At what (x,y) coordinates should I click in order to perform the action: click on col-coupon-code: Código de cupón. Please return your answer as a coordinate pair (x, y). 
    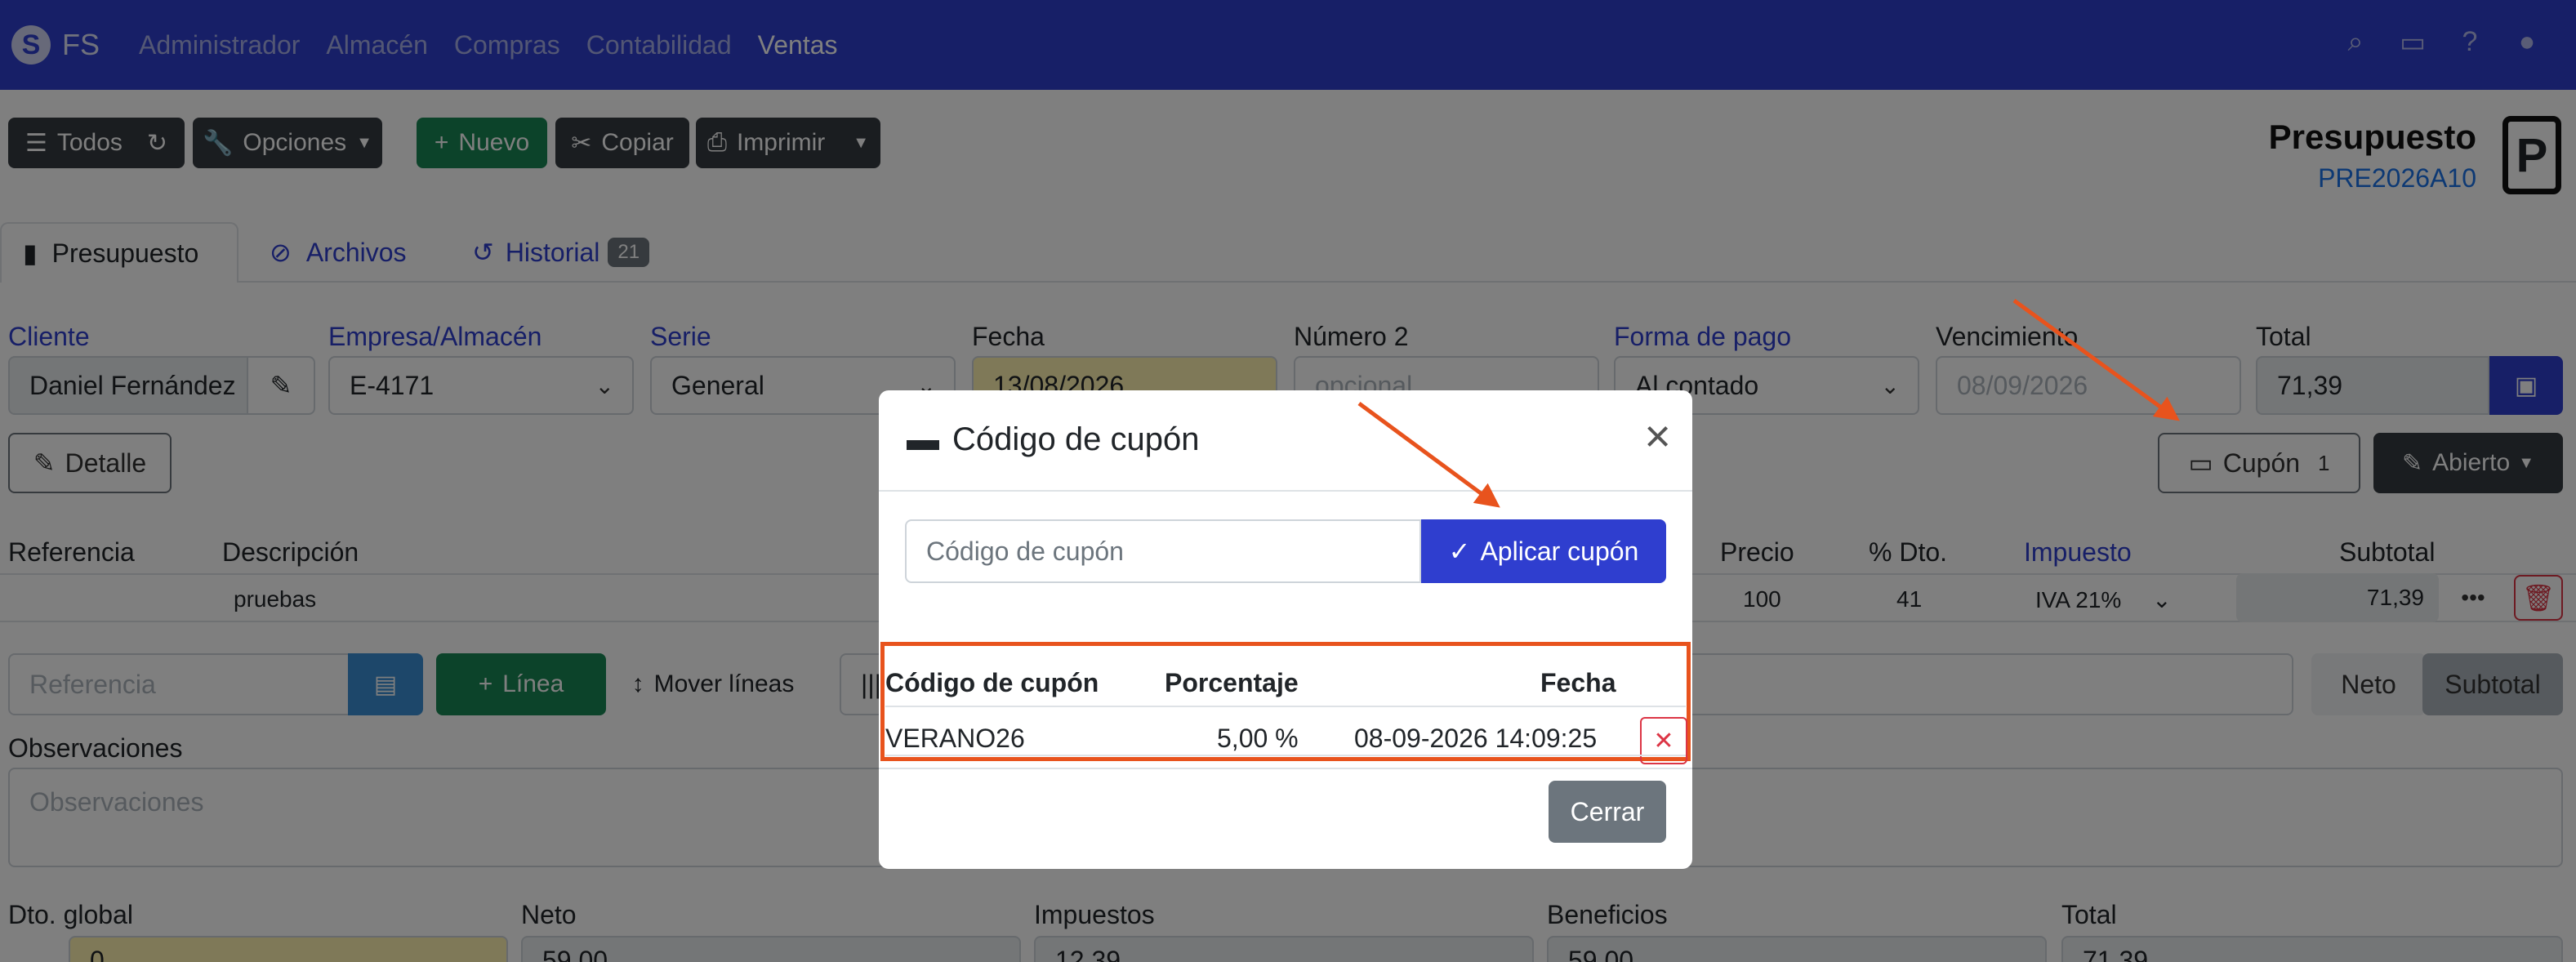
    Looking at the image, I should click on (992, 682).